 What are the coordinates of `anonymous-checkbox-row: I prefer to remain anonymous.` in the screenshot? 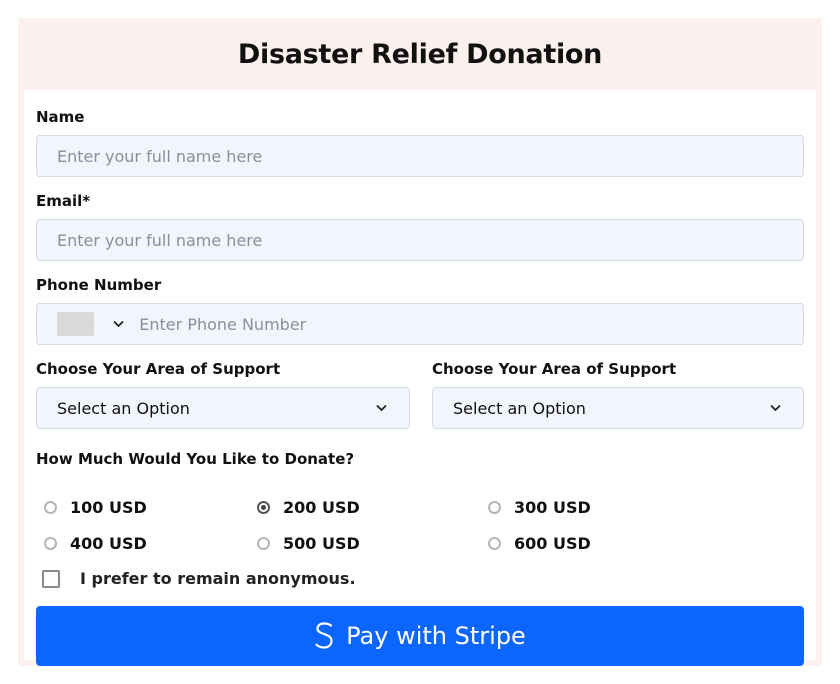 It's located at (199, 578).